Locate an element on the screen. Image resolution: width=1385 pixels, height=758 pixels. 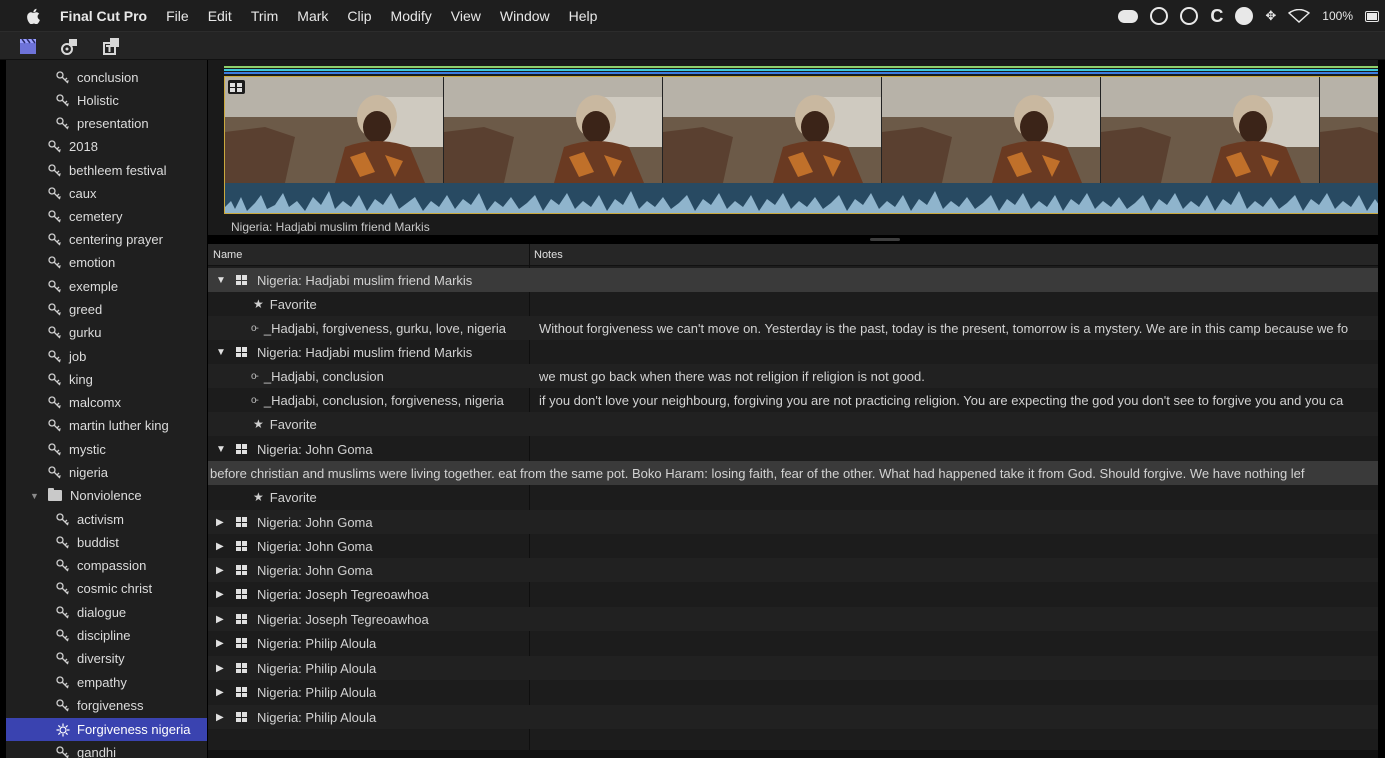
sidebar-item-forgiveness-nigeria: Forgiveness nigeria is located at coordinates (106, 729).